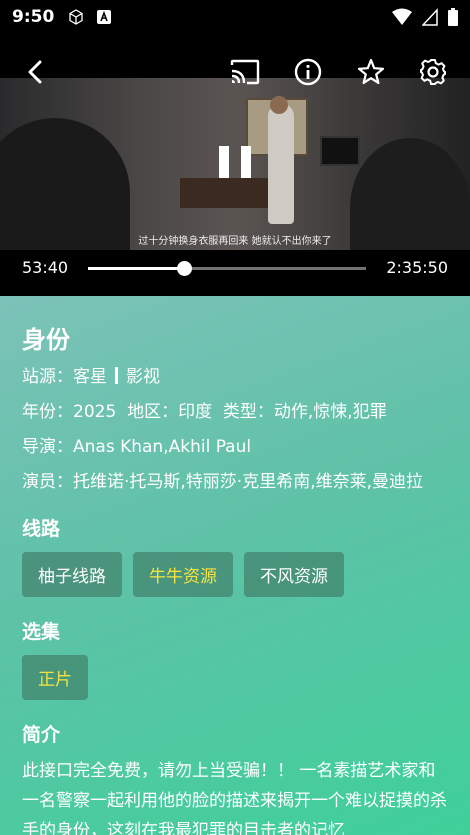 The height and width of the screenshot is (835, 470). I want to click on region-value: 印度, so click(195, 412).